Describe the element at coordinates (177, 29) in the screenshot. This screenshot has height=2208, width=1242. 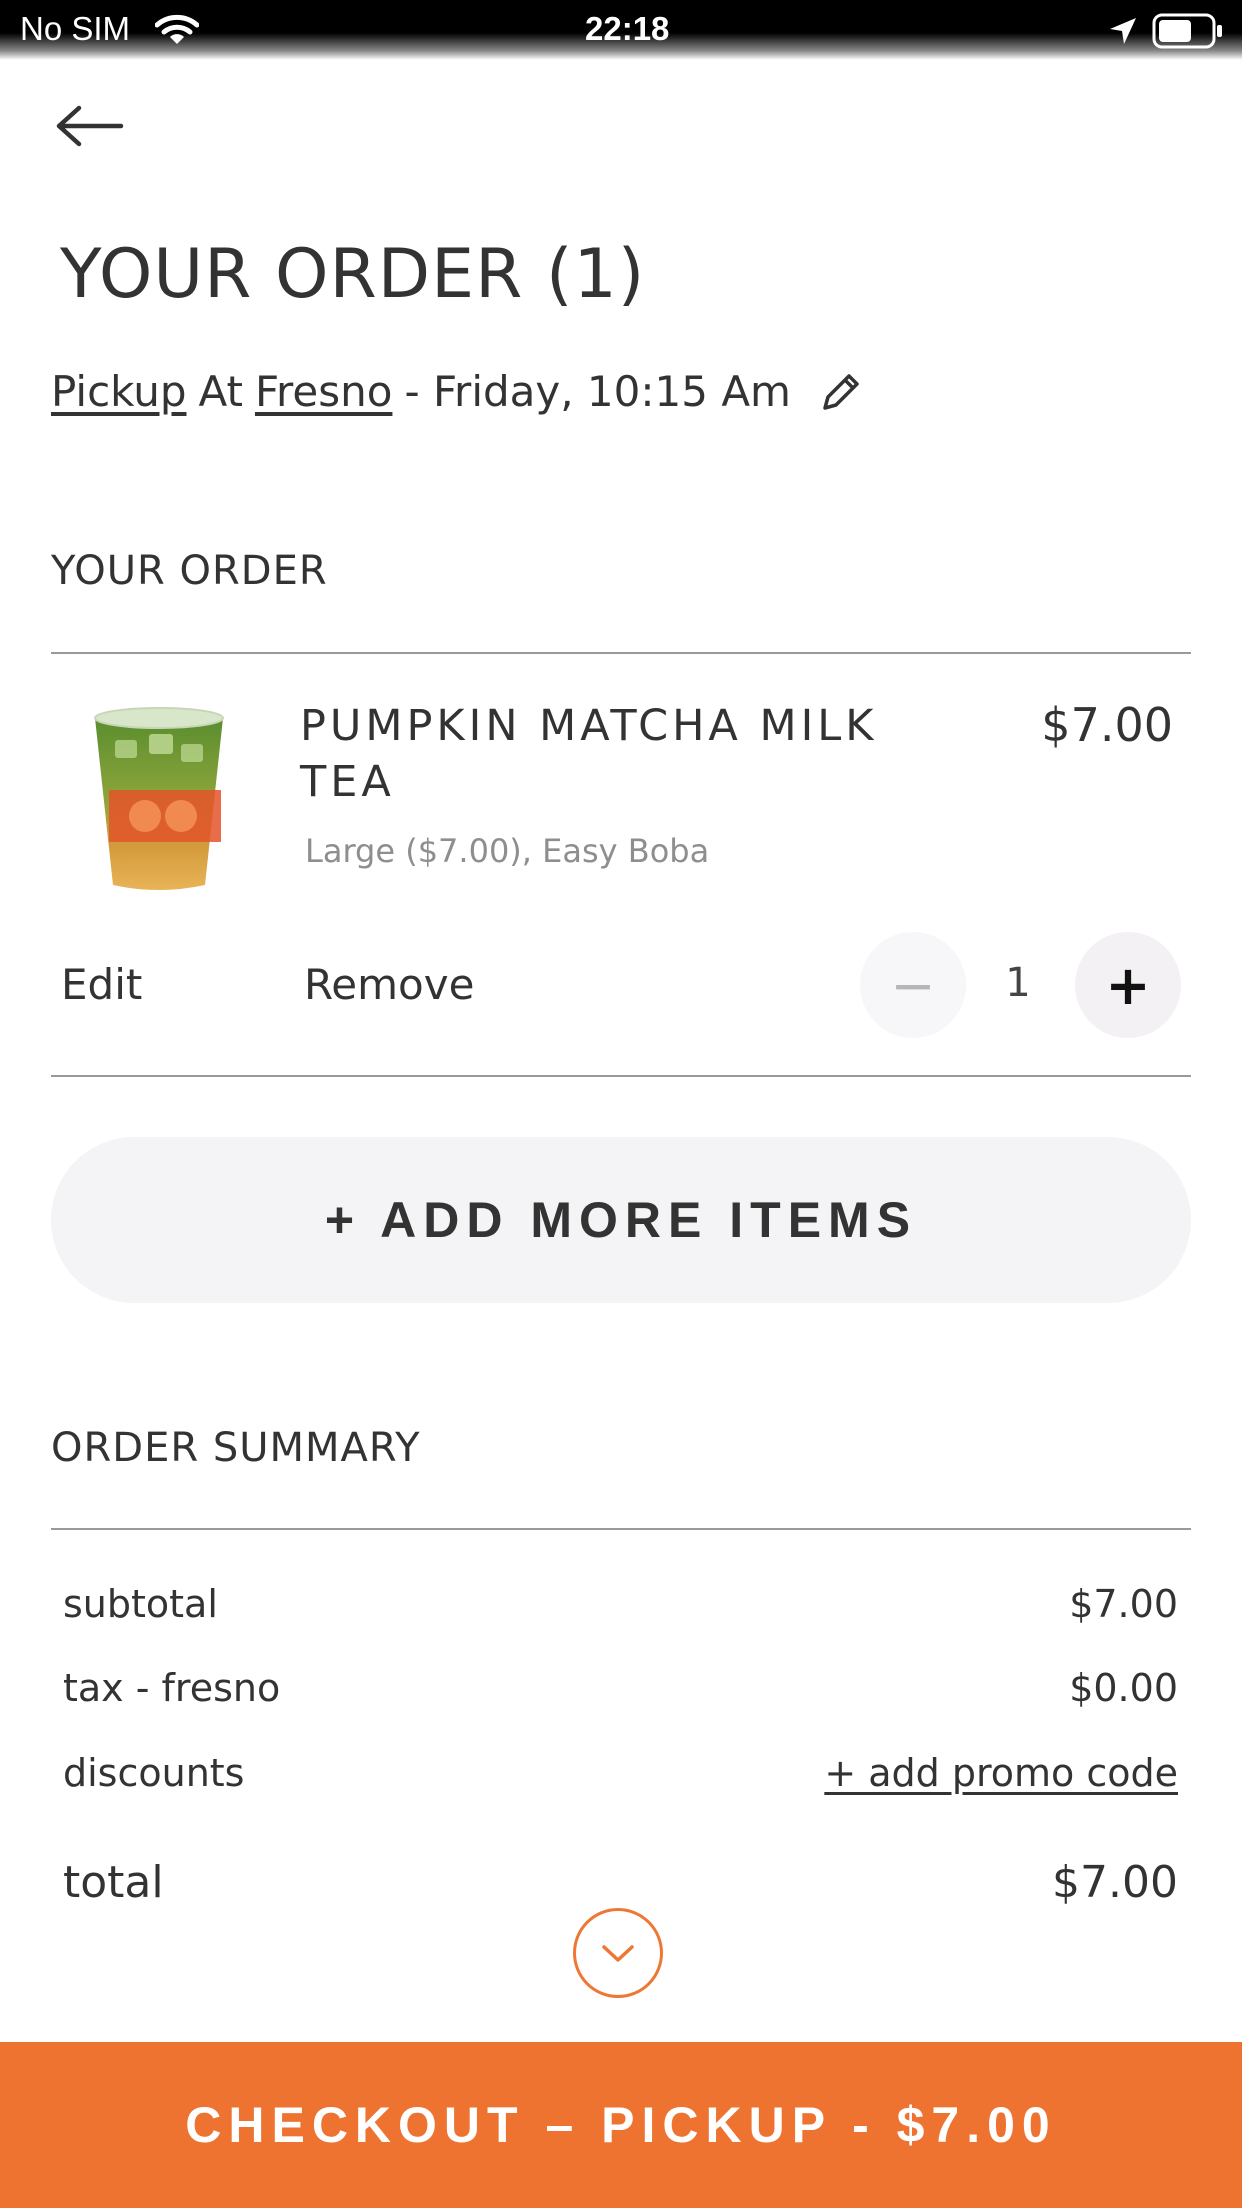
I see `wifi-icon` at that location.